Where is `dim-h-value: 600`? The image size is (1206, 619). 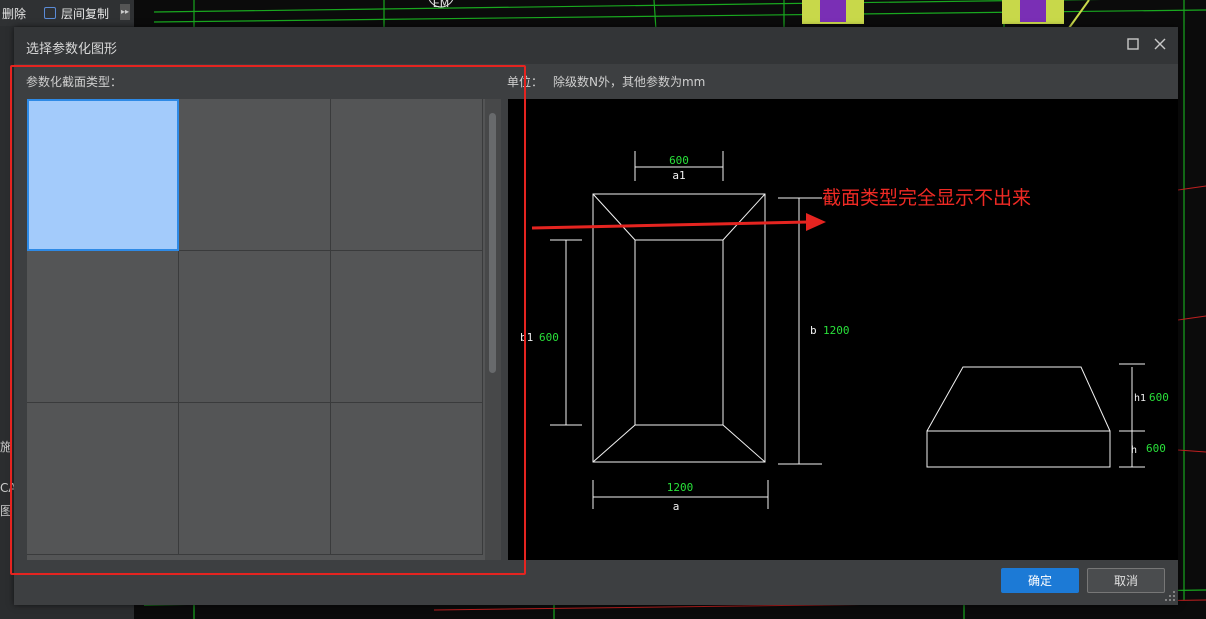
dim-h-value: 600 is located at coordinates (1156, 448).